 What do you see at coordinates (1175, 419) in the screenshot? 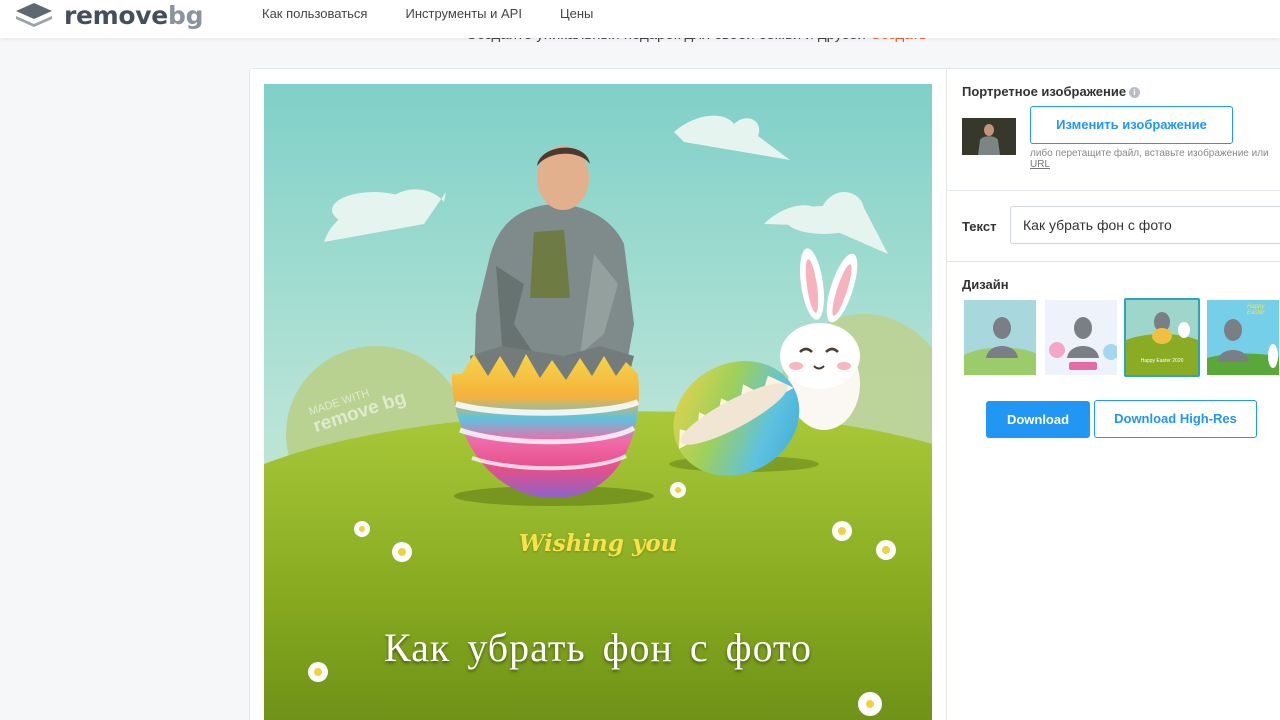
I see `download-high-res-button: Download High-Res` at bounding box center [1175, 419].